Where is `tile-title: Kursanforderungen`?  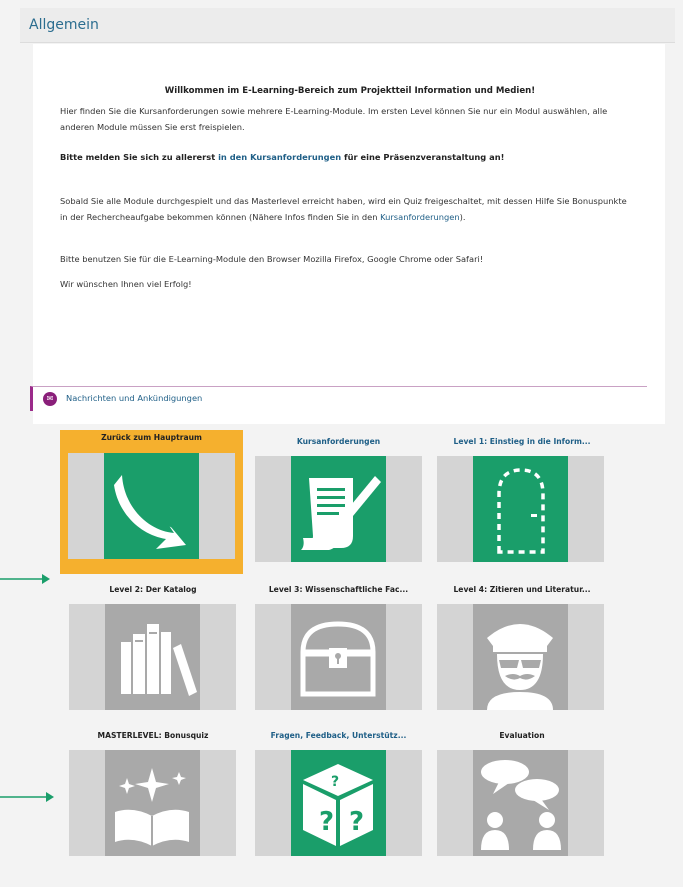 tile-title: Kursanforderungen is located at coordinates (338, 441).